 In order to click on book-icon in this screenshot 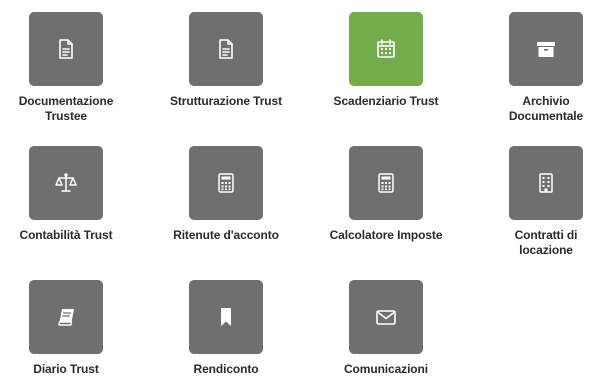, I will do `click(66, 317)`.